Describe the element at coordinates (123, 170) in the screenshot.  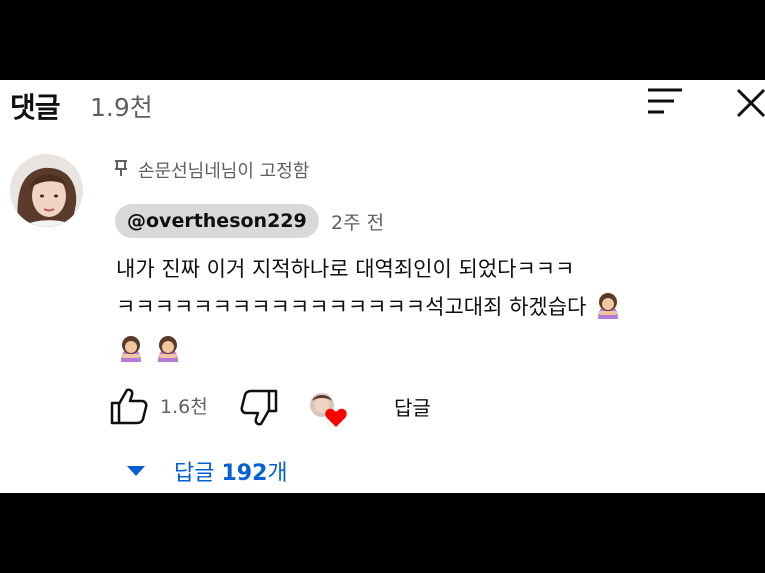
I see `pin-icon` at that location.